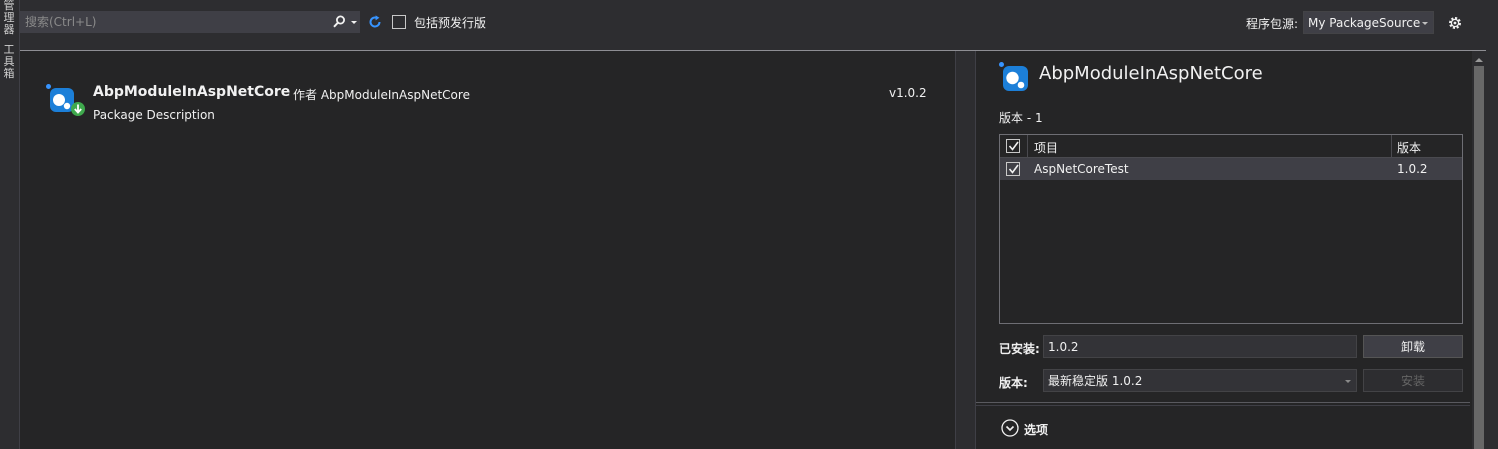 This screenshot has width=1498, height=449. What do you see at coordinates (375, 22) in the screenshot?
I see `refresh-icon` at bounding box center [375, 22].